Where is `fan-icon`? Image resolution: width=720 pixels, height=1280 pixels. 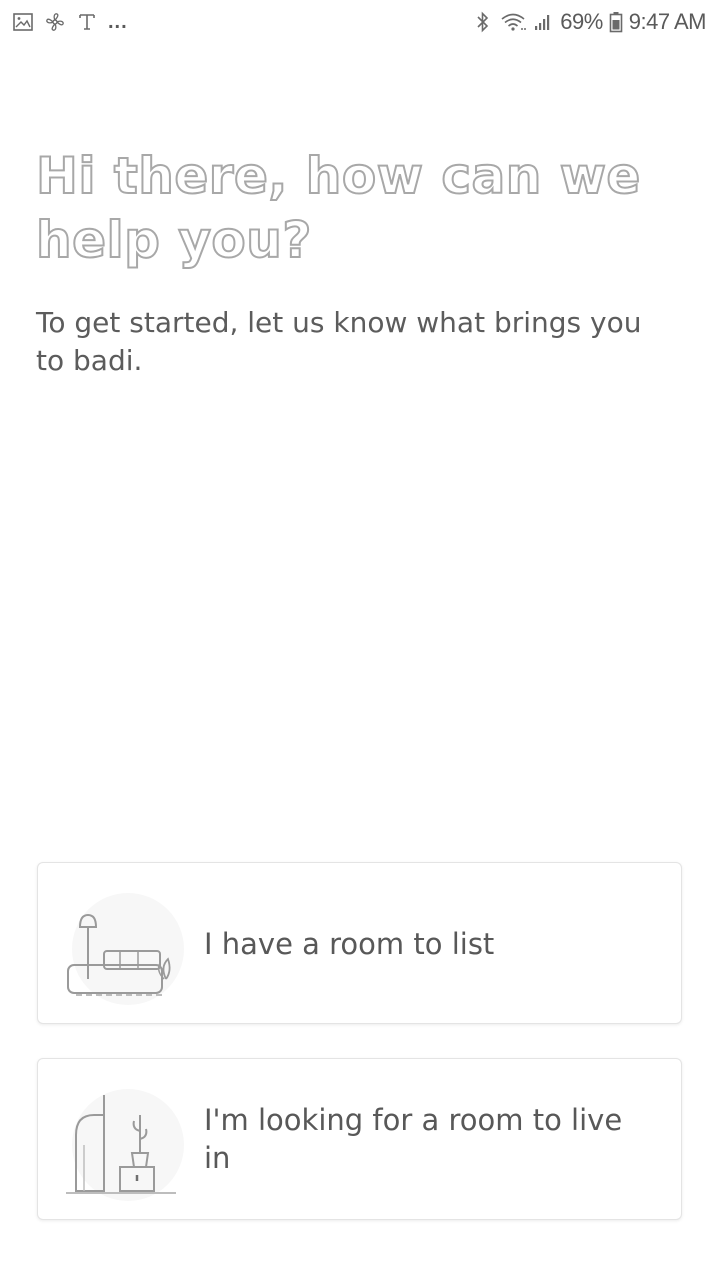 fan-icon is located at coordinates (55, 22).